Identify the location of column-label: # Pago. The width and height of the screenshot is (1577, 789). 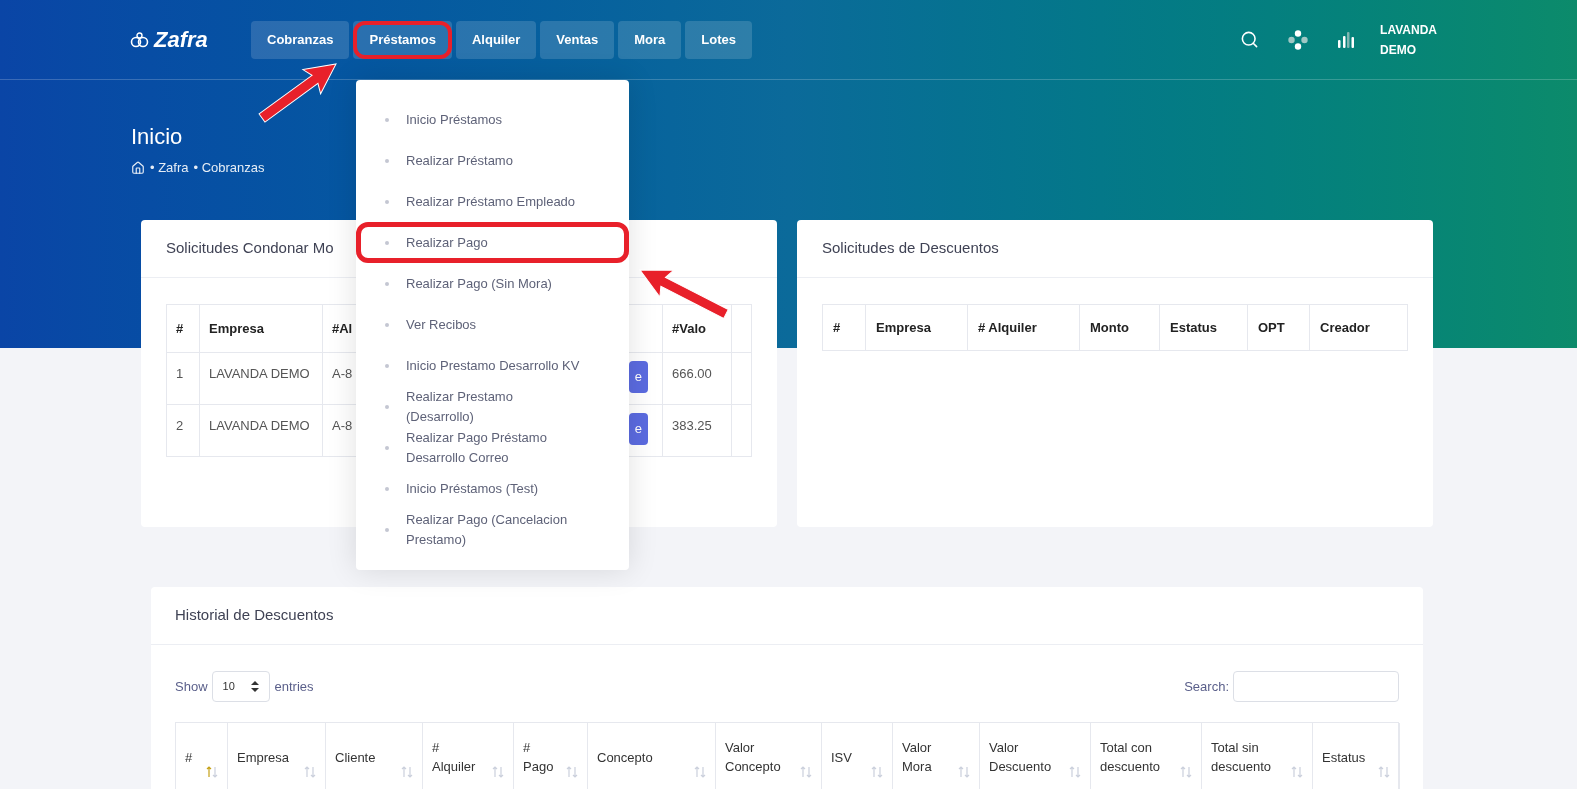
(538, 757).